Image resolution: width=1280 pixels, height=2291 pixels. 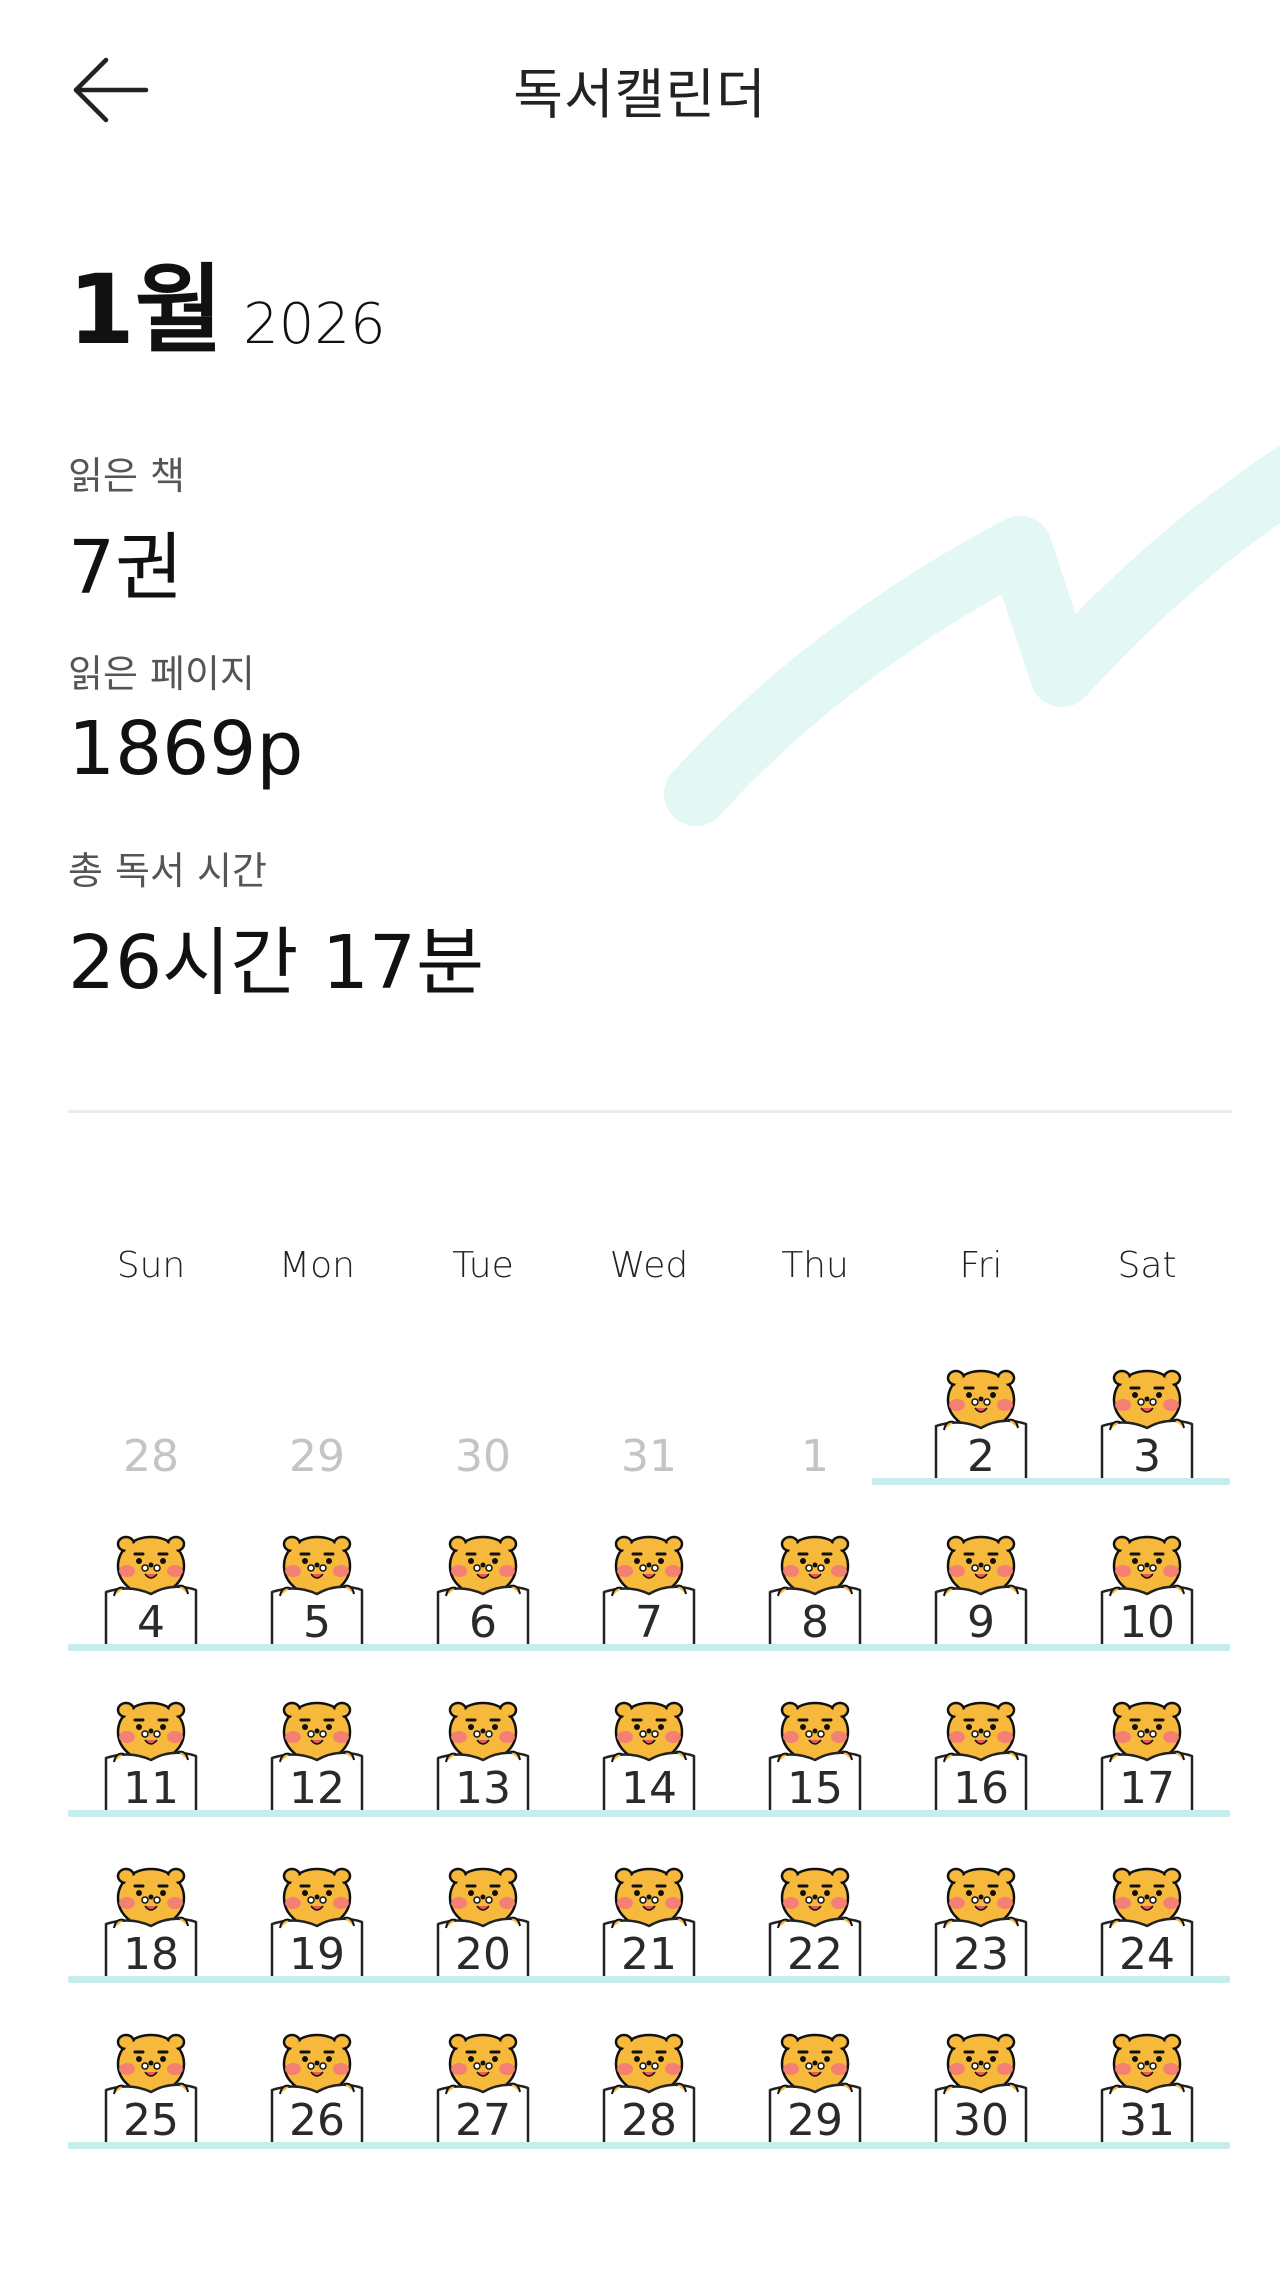 I want to click on day-number: 2, so click(x=981, y=1456).